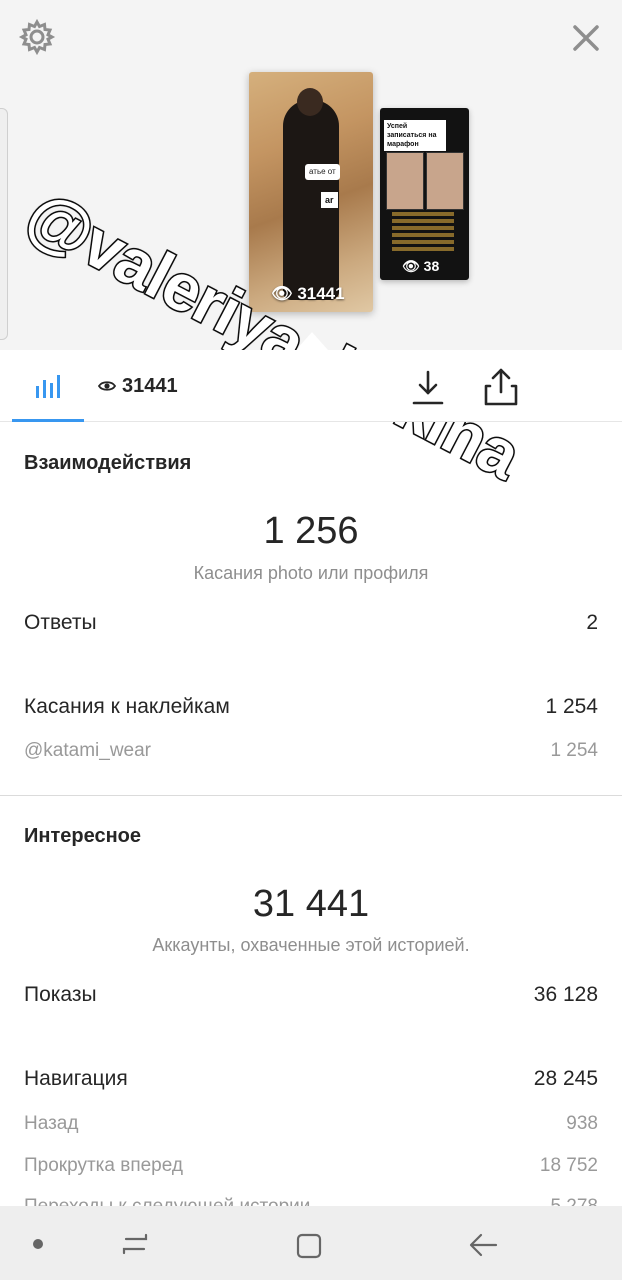 This screenshot has width=622, height=1280. What do you see at coordinates (107, 386) in the screenshot?
I see `eye-icon` at bounding box center [107, 386].